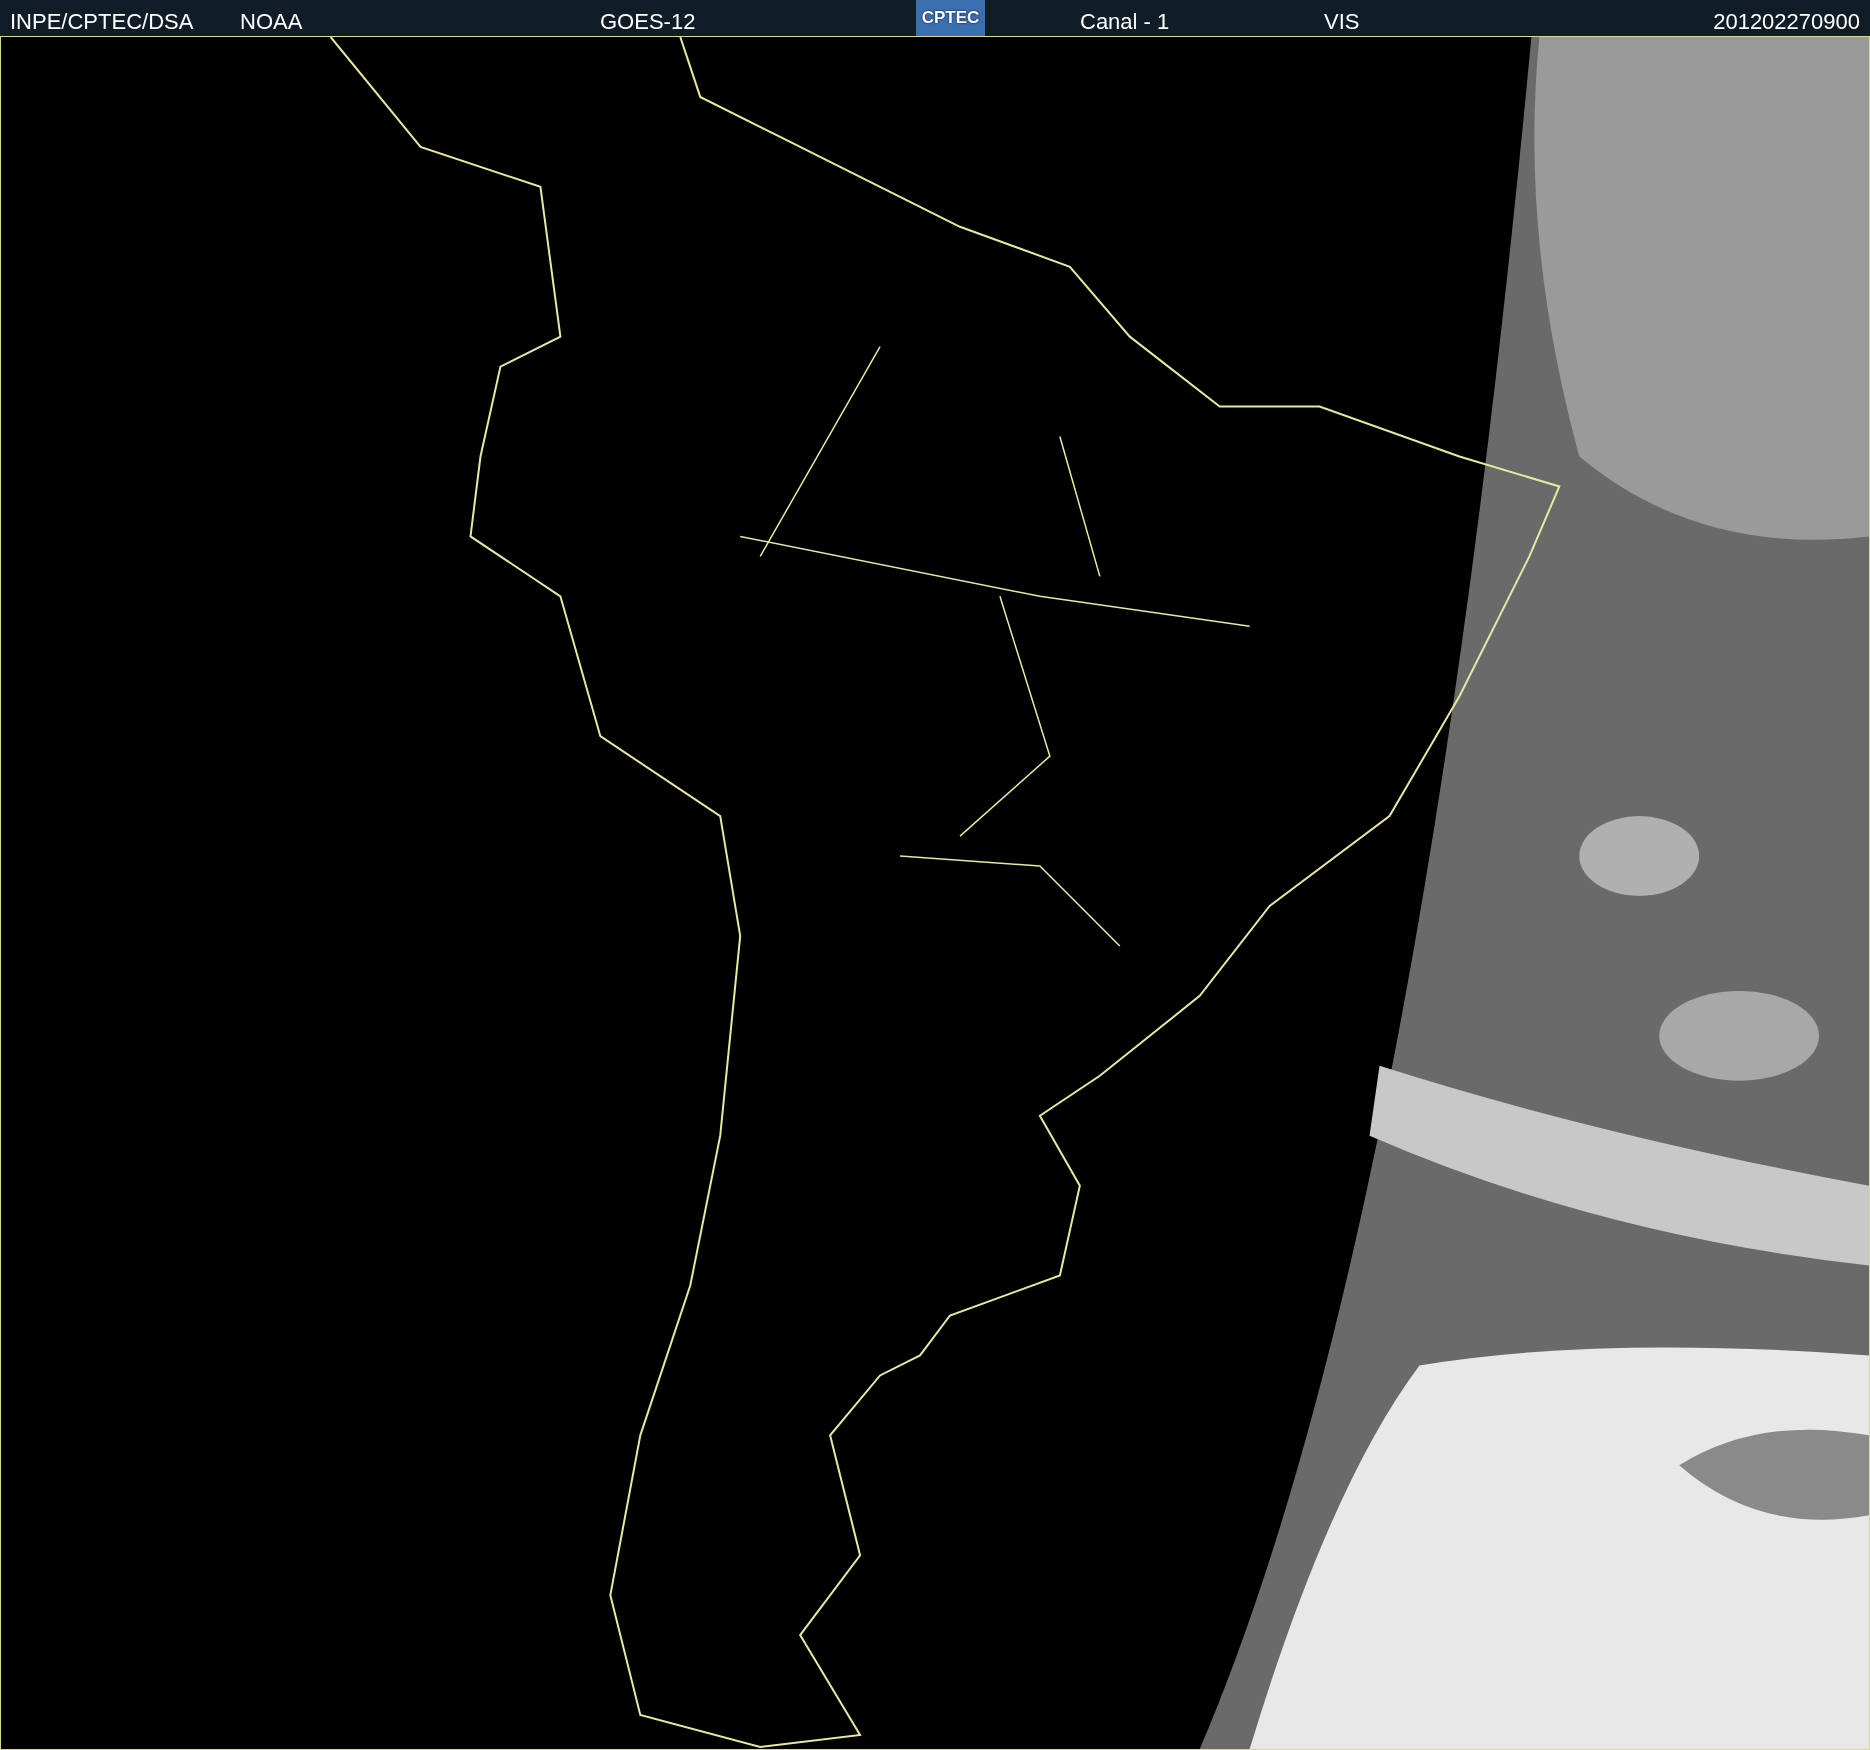 This screenshot has width=1870, height=1750. Describe the element at coordinates (648, 22) in the screenshot. I see `satellite-label: GOES-12` at that location.